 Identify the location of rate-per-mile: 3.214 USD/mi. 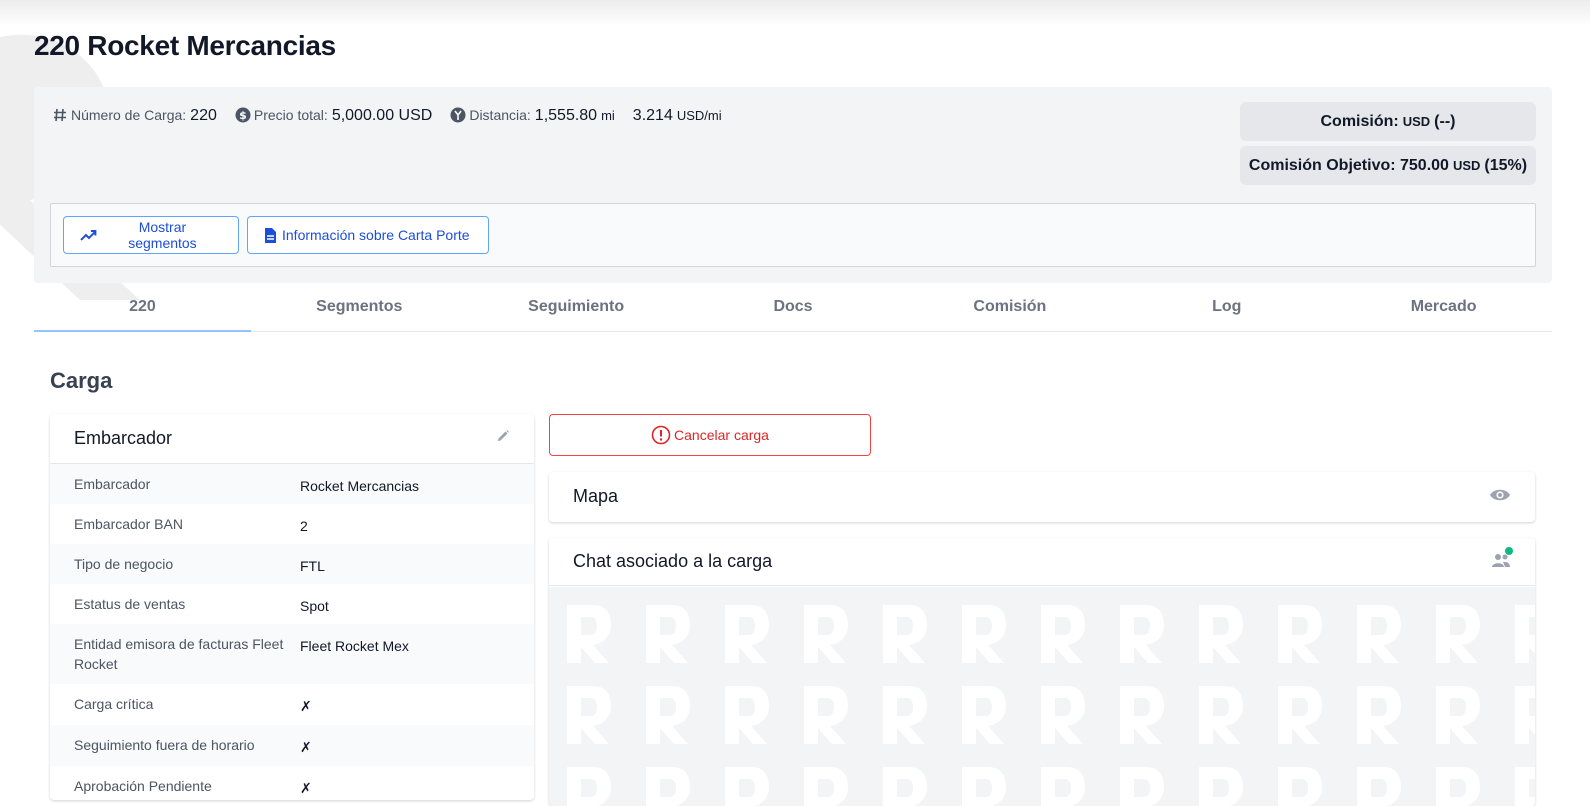
(677, 116).